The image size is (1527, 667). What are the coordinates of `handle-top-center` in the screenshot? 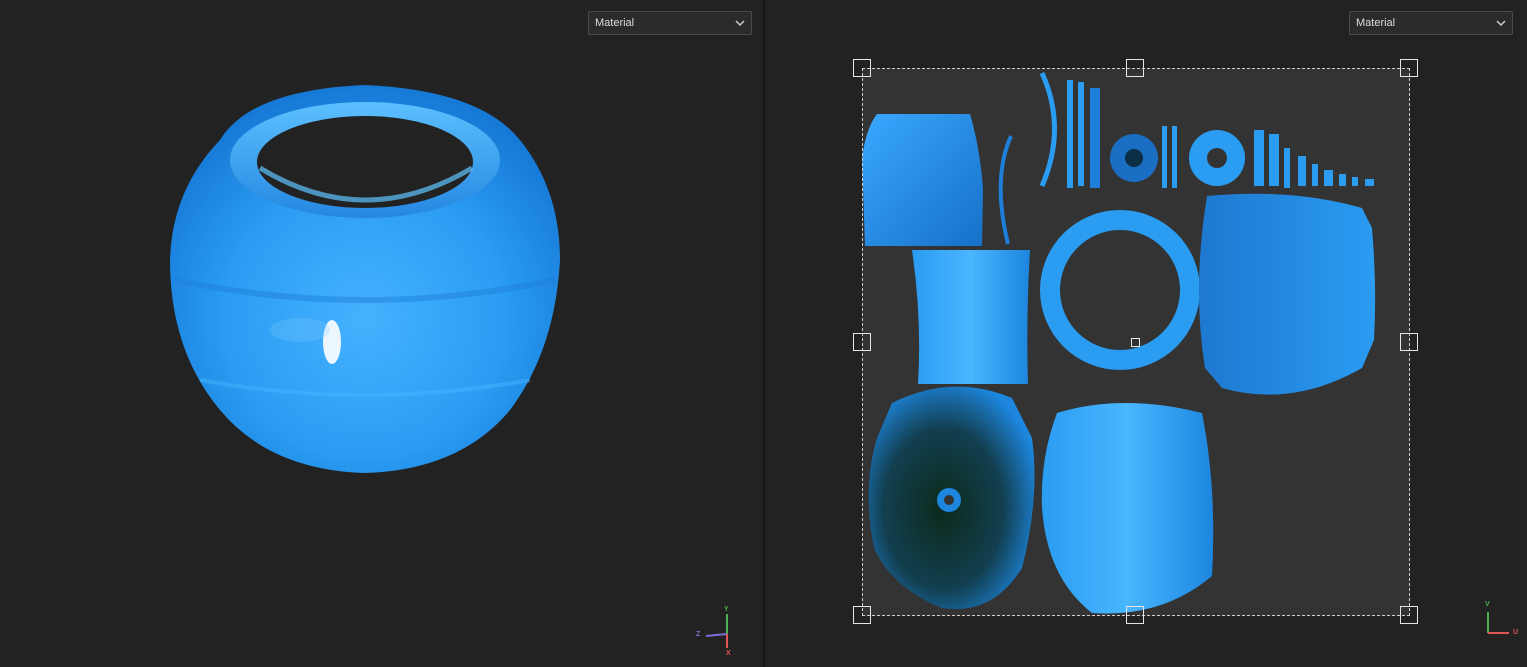 It's located at (1135, 68).